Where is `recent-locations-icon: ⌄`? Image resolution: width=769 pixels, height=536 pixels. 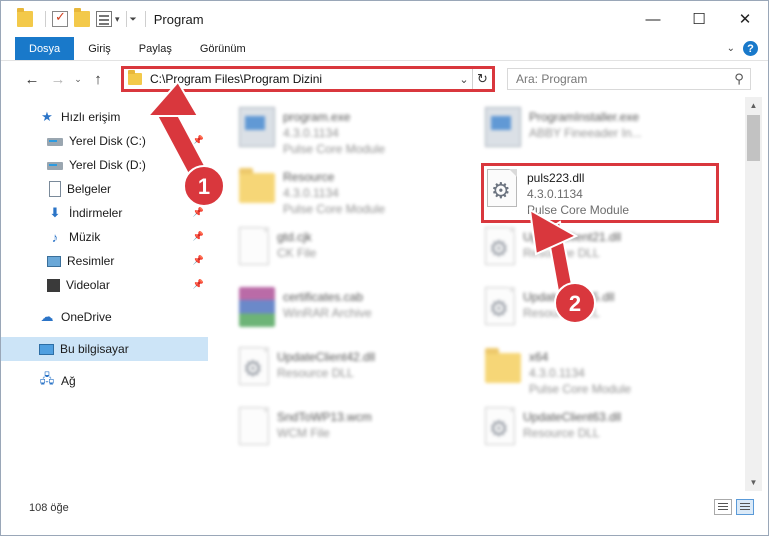 recent-locations-icon: ⌄ is located at coordinates (78, 79).